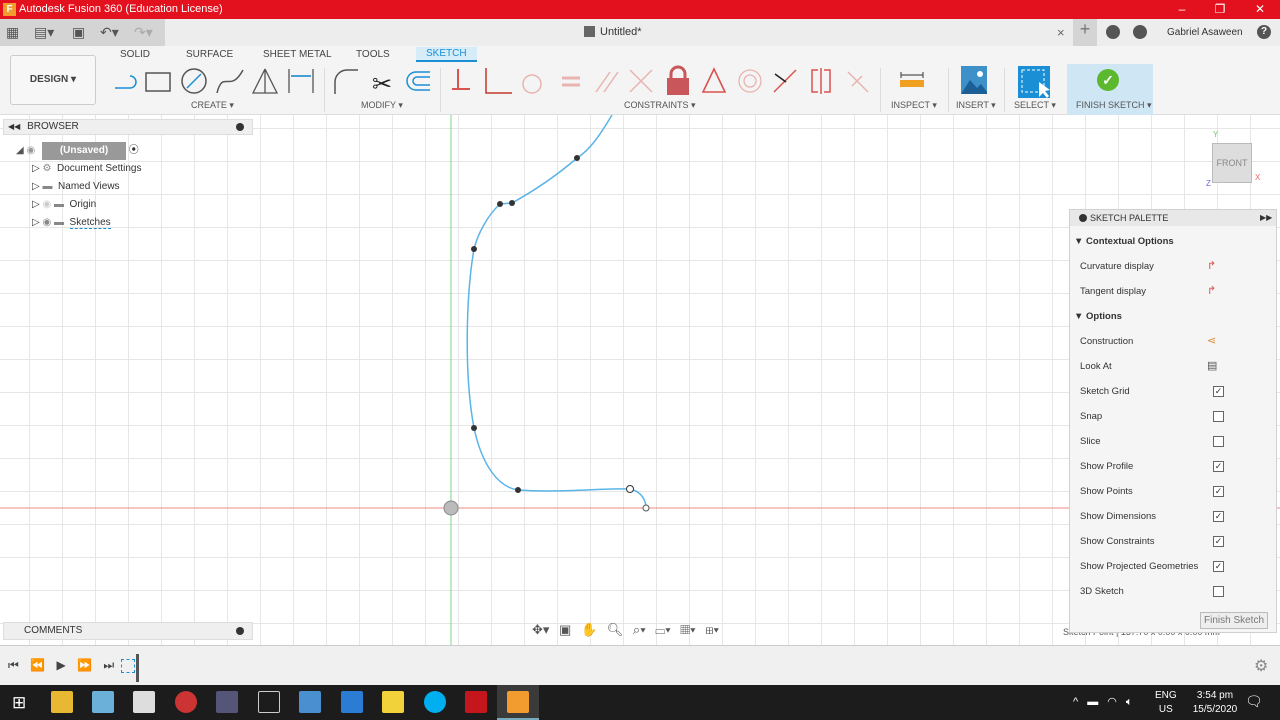 The height and width of the screenshot is (720, 1280). I want to click on circle-tool-icon, so click(194, 81).